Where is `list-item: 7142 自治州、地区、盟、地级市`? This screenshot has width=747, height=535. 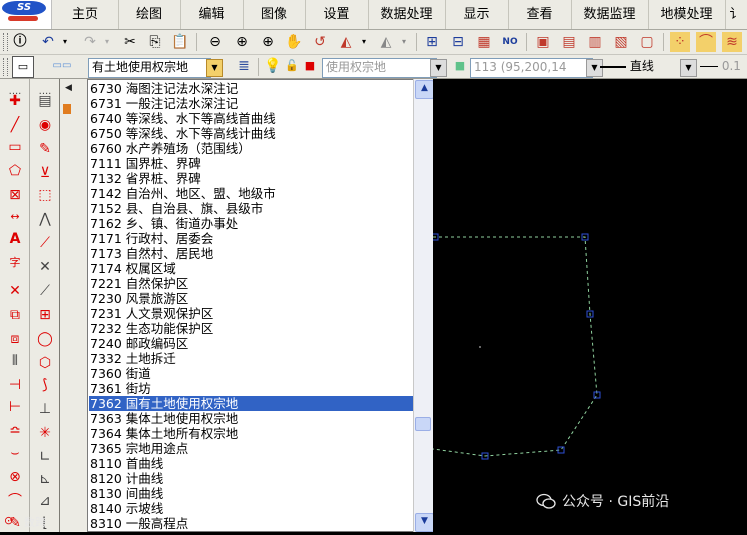
list-item: 7142 自治州、地区、盟、地级市 is located at coordinates (252, 193).